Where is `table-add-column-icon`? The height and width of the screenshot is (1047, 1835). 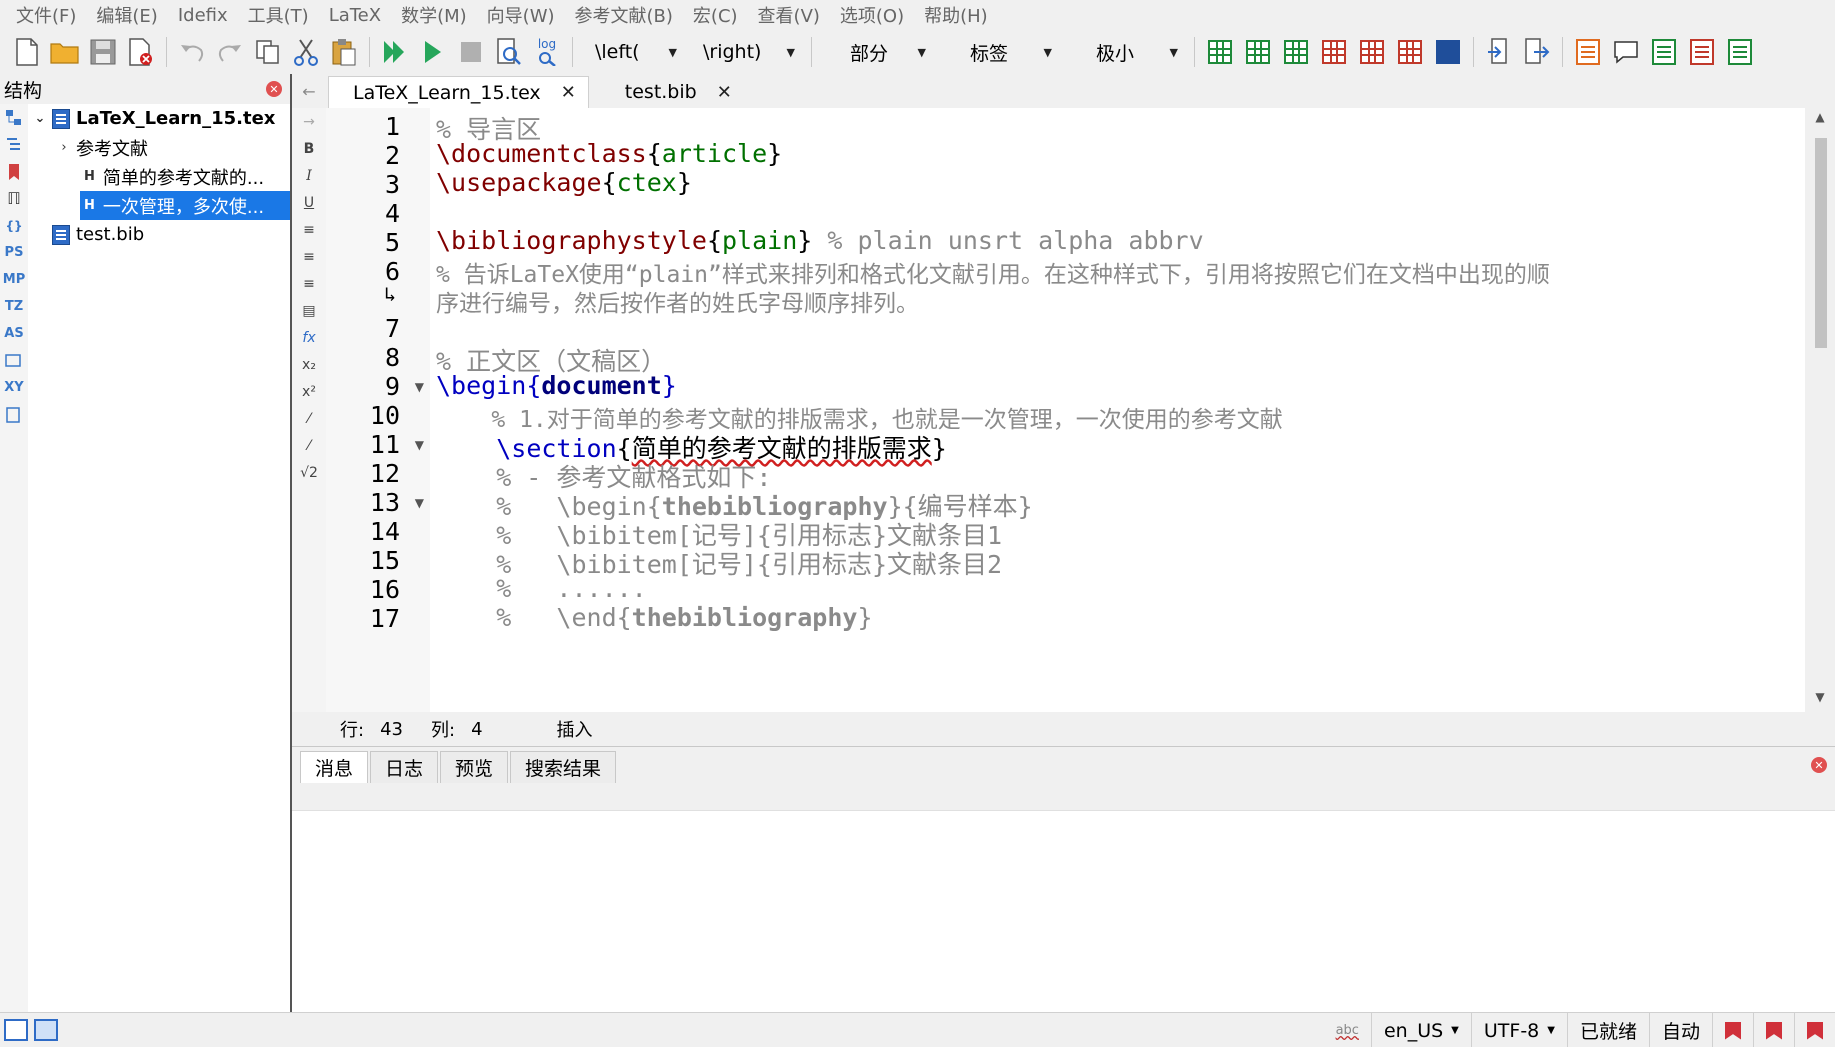 table-add-column-icon is located at coordinates (1258, 52).